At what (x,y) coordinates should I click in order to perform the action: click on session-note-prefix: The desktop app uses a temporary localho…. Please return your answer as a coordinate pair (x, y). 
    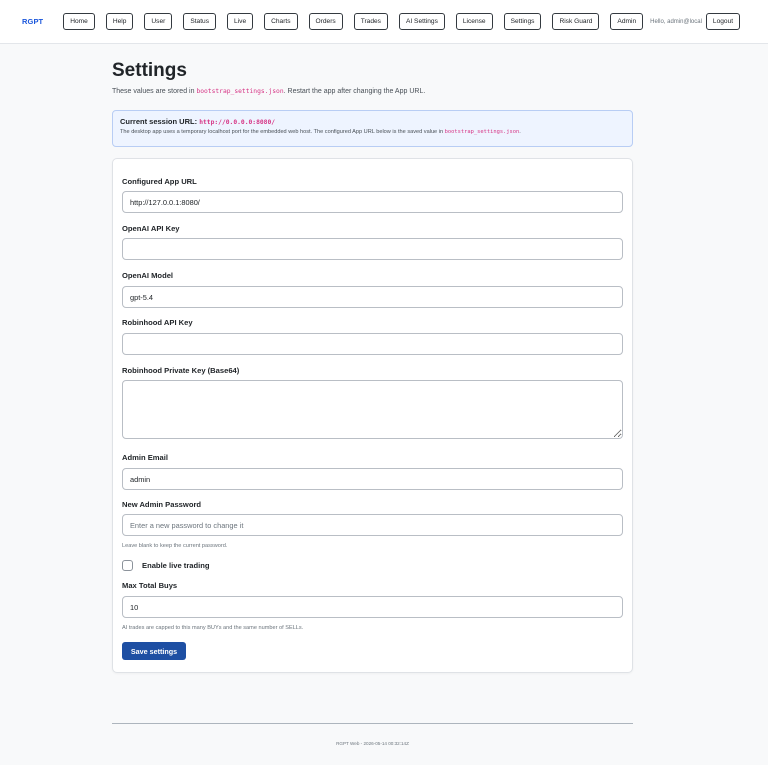
    Looking at the image, I should click on (282, 132).